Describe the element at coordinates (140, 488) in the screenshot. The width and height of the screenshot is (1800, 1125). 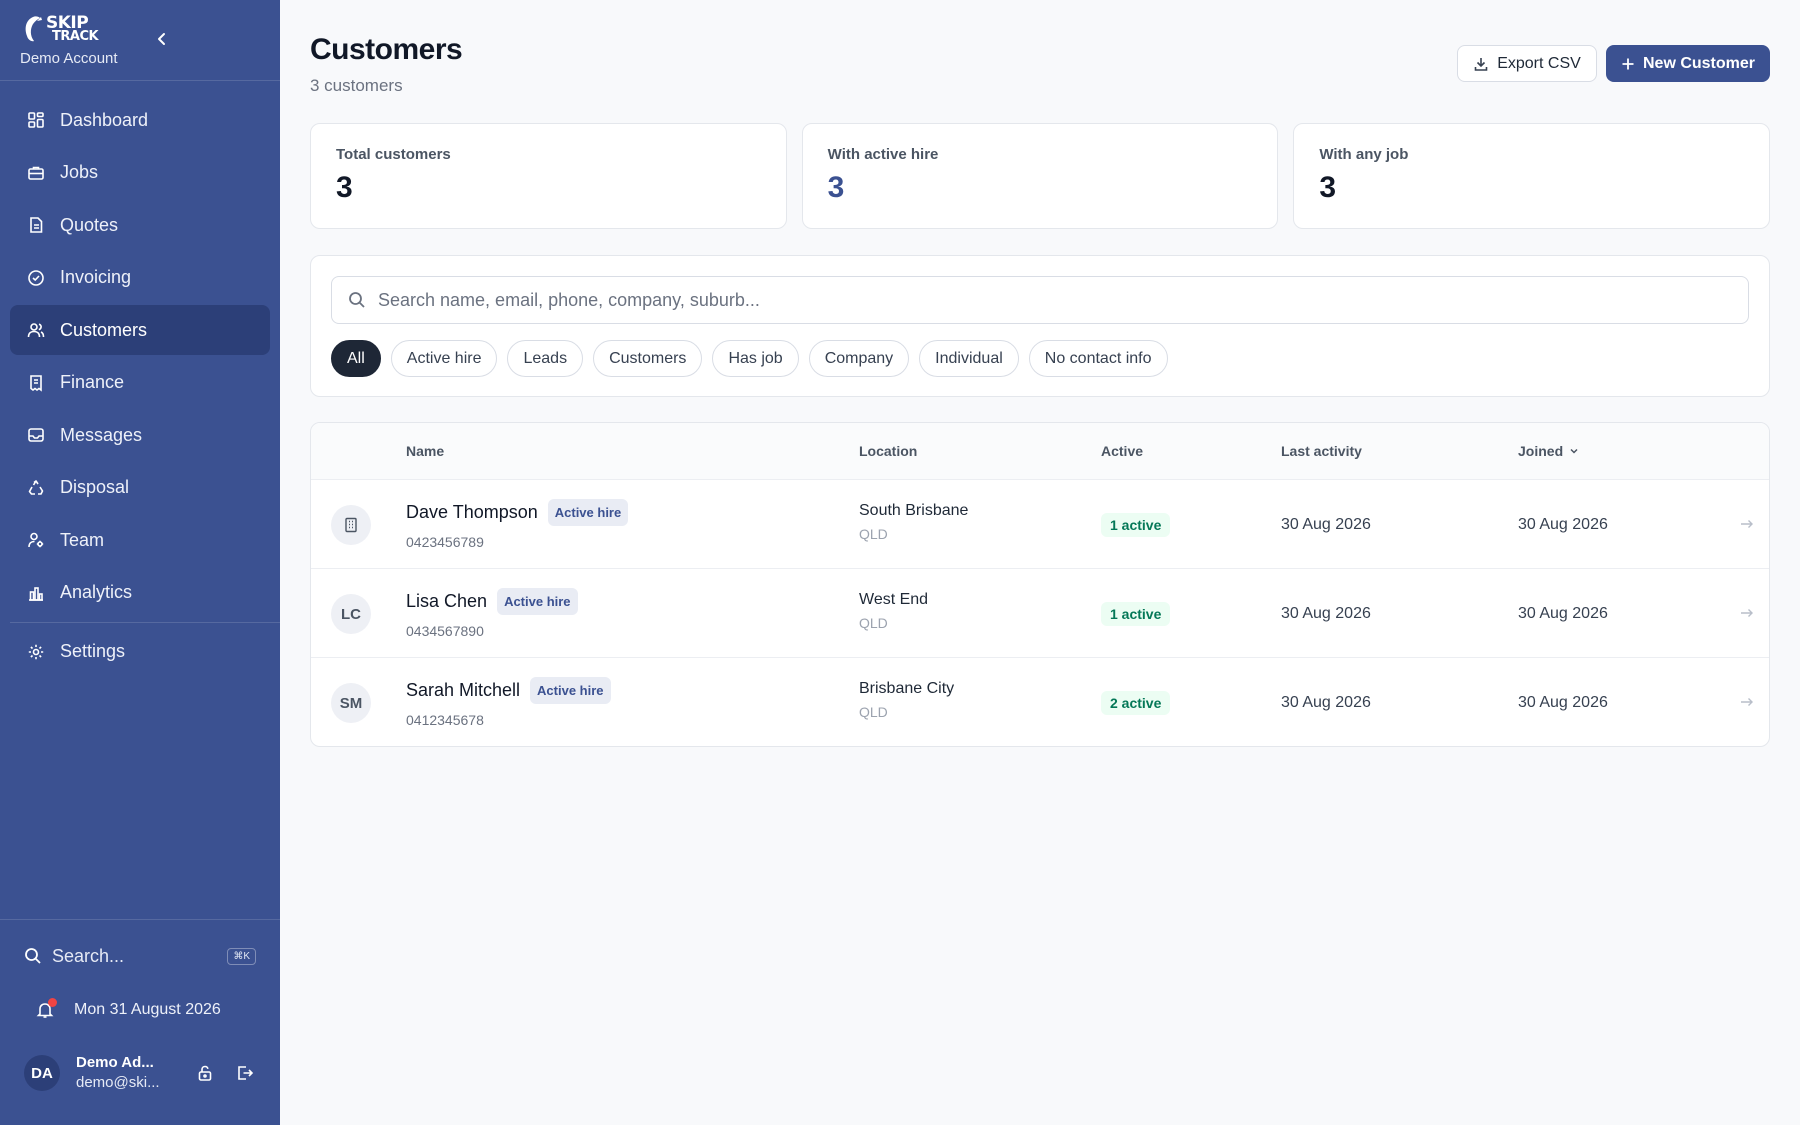
I see `nav-item-disposal: Disposal` at that location.